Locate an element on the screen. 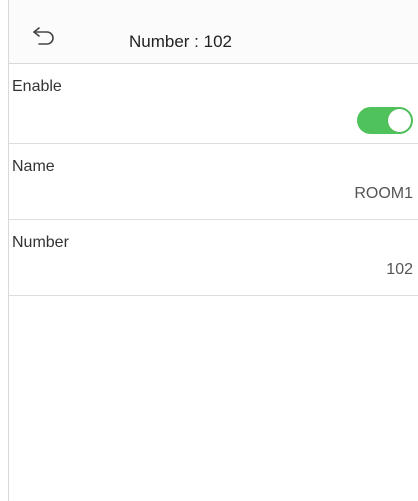  name-row: Name ROOM1 is located at coordinates (213, 182).